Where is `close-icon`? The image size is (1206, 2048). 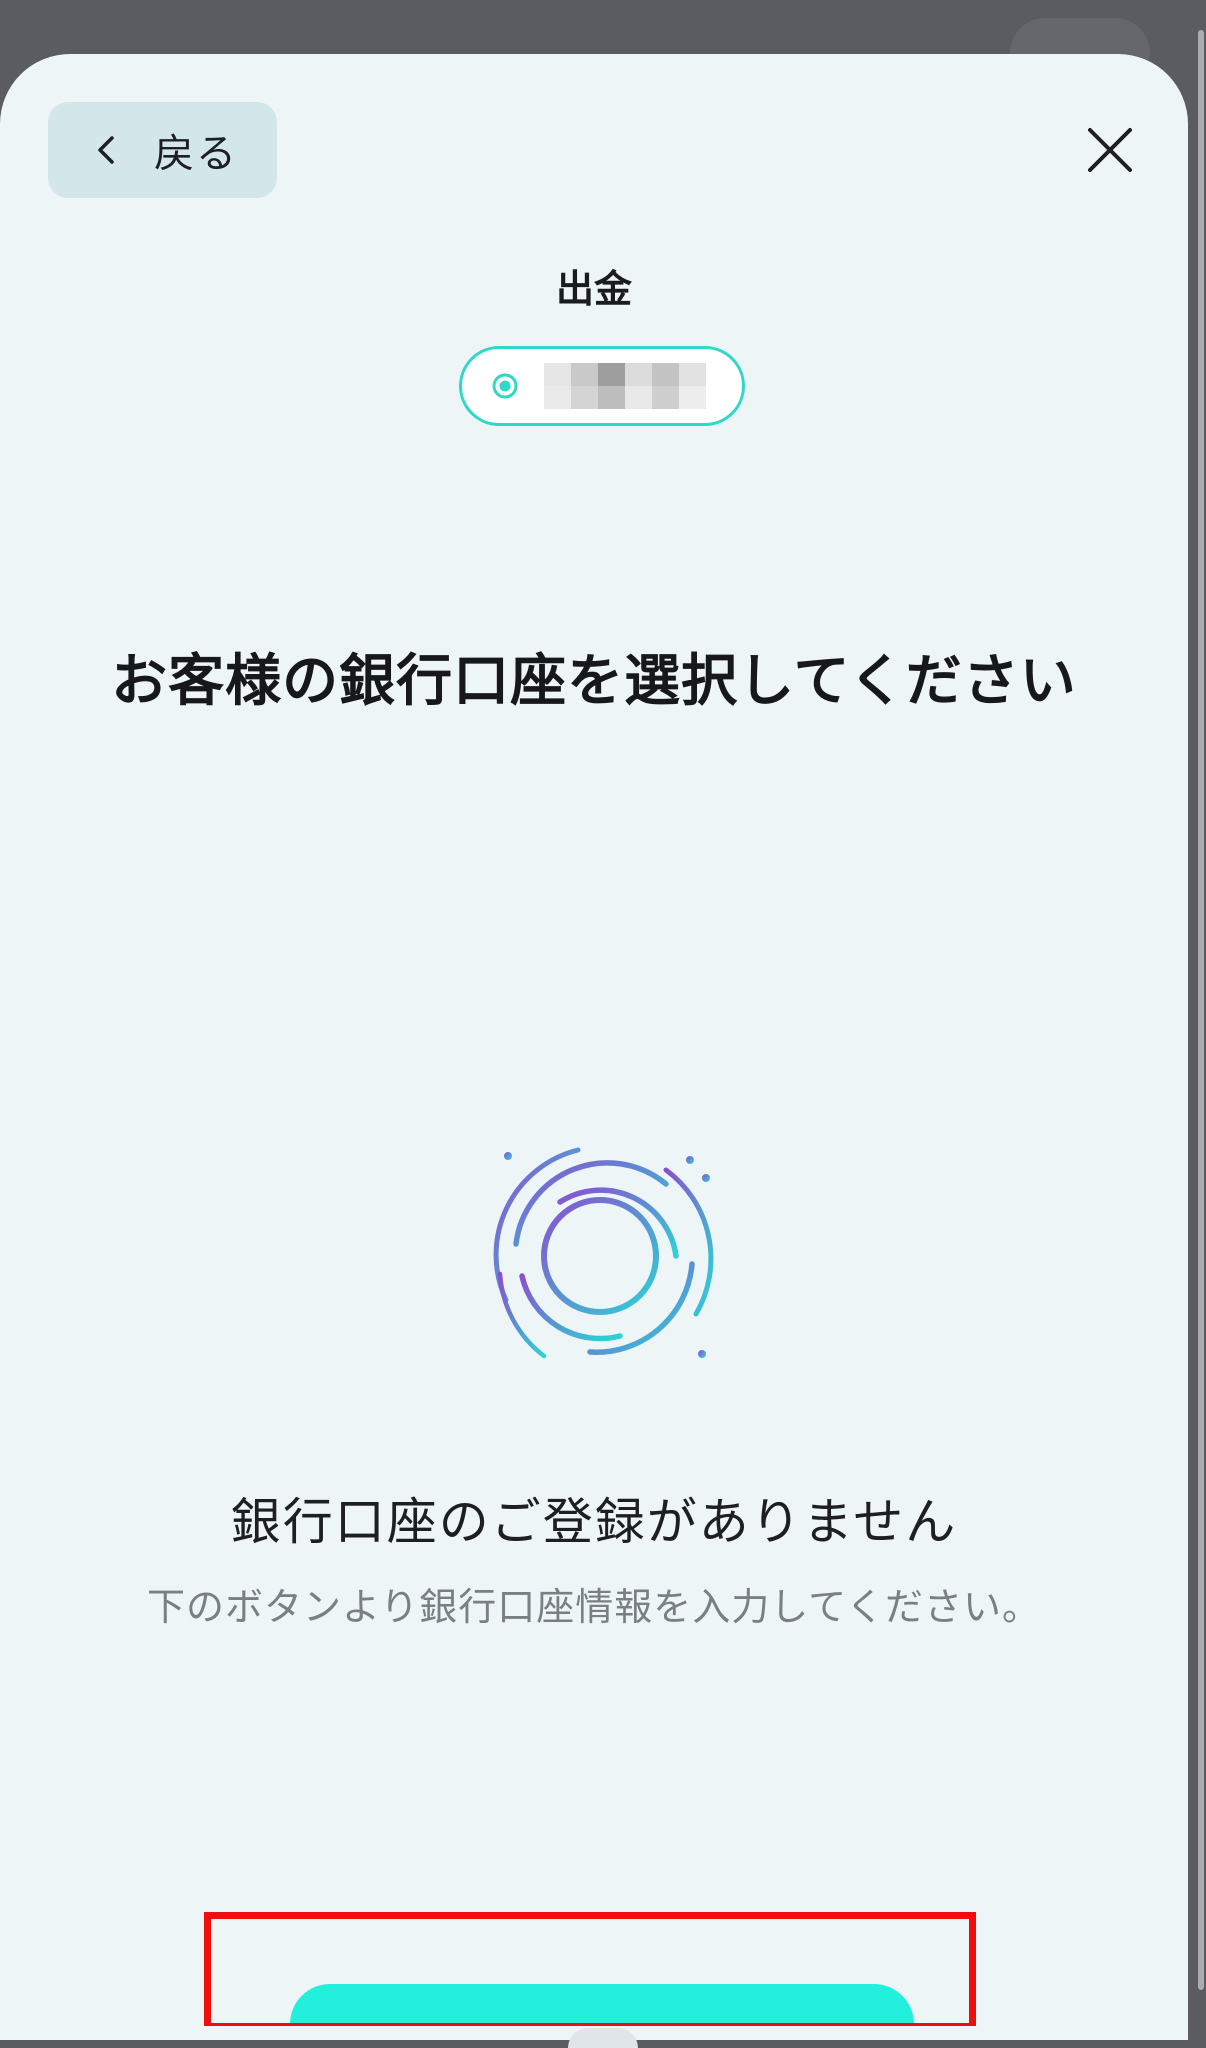 close-icon is located at coordinates (1110, 150).